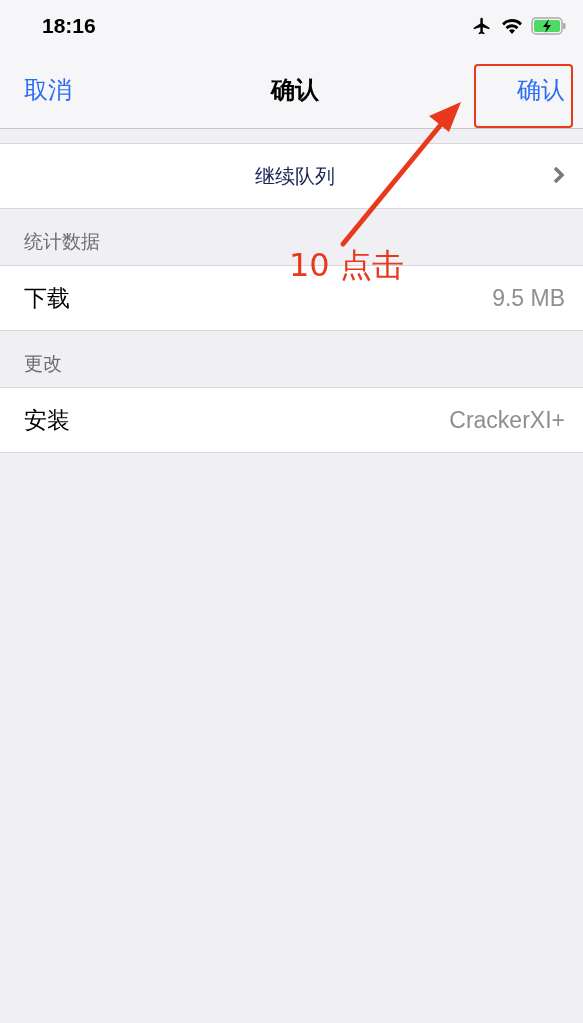  Describe the element at coordinates (541, 90) in the screenshot. I see `confirm-button: 确认` at that location.